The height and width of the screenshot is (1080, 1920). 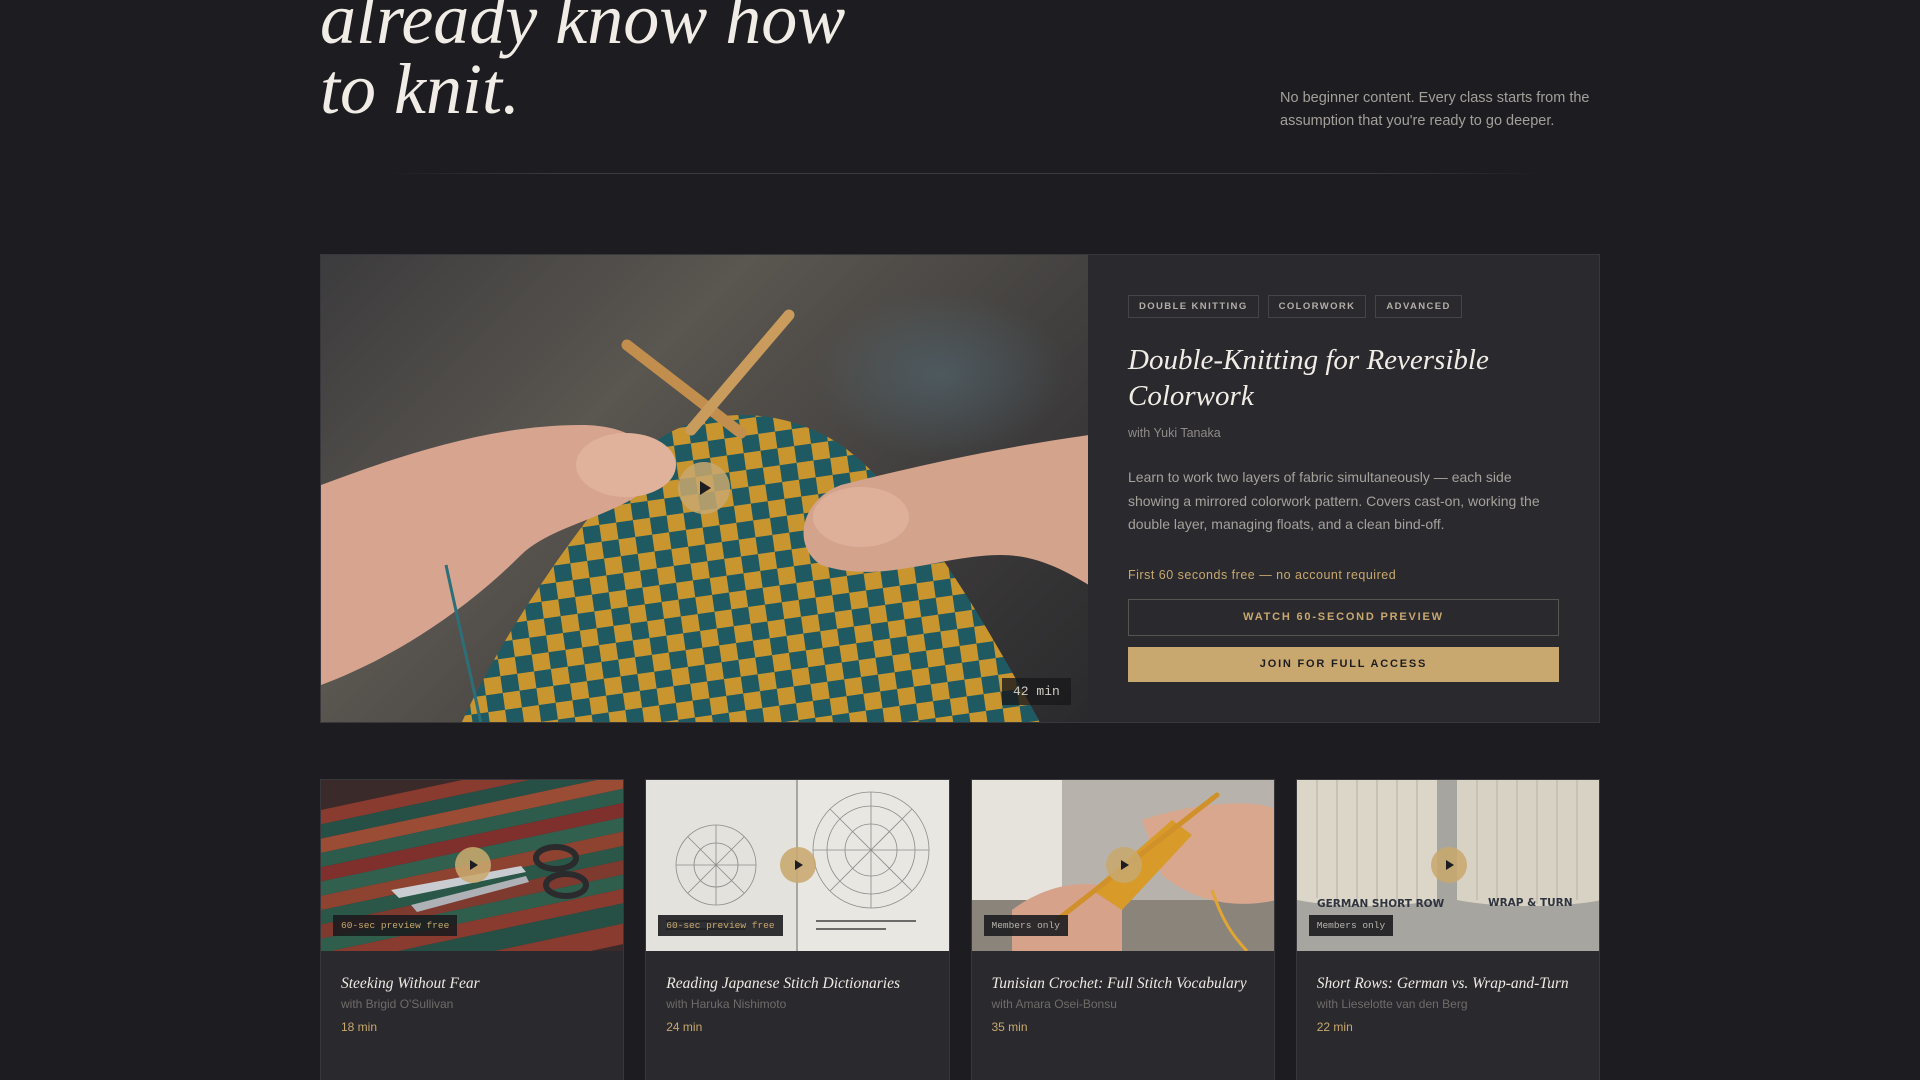 I want to click on card-instructor: with Lieselotte van den Berg, so click(x=1392, y=1004).